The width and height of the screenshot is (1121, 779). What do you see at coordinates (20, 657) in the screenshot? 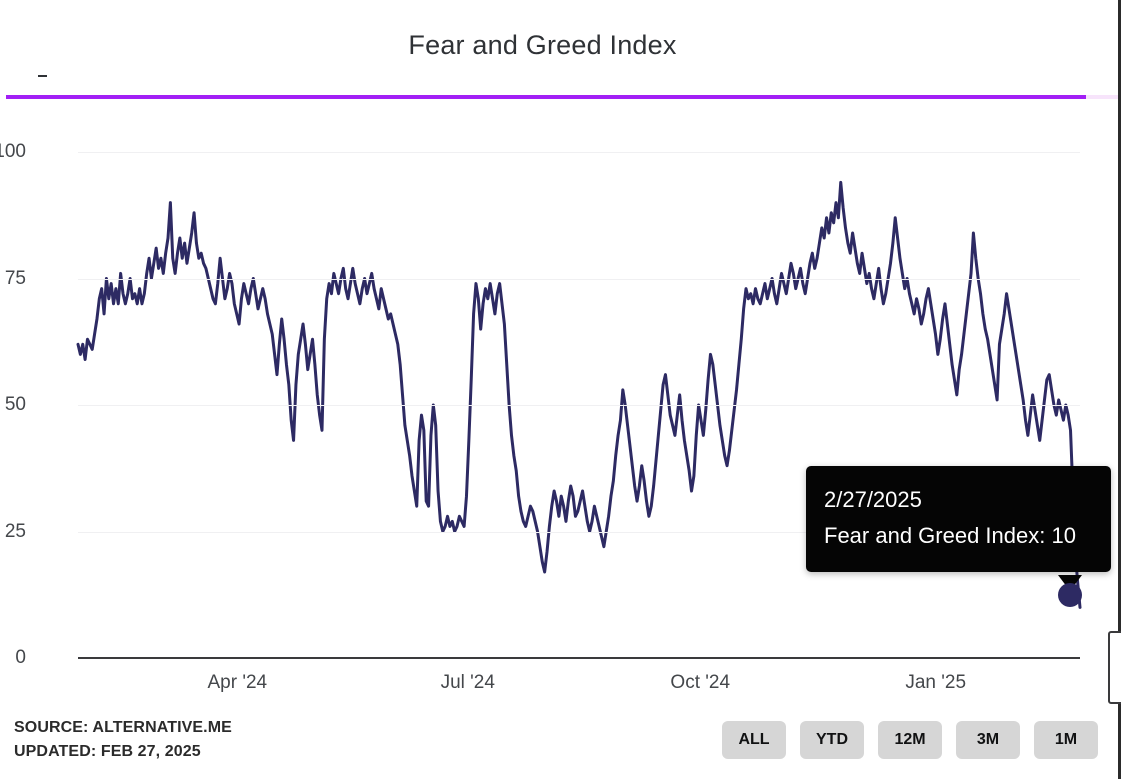
I see `y-axis-tick-label: 0` at bounding box center [20, 657].